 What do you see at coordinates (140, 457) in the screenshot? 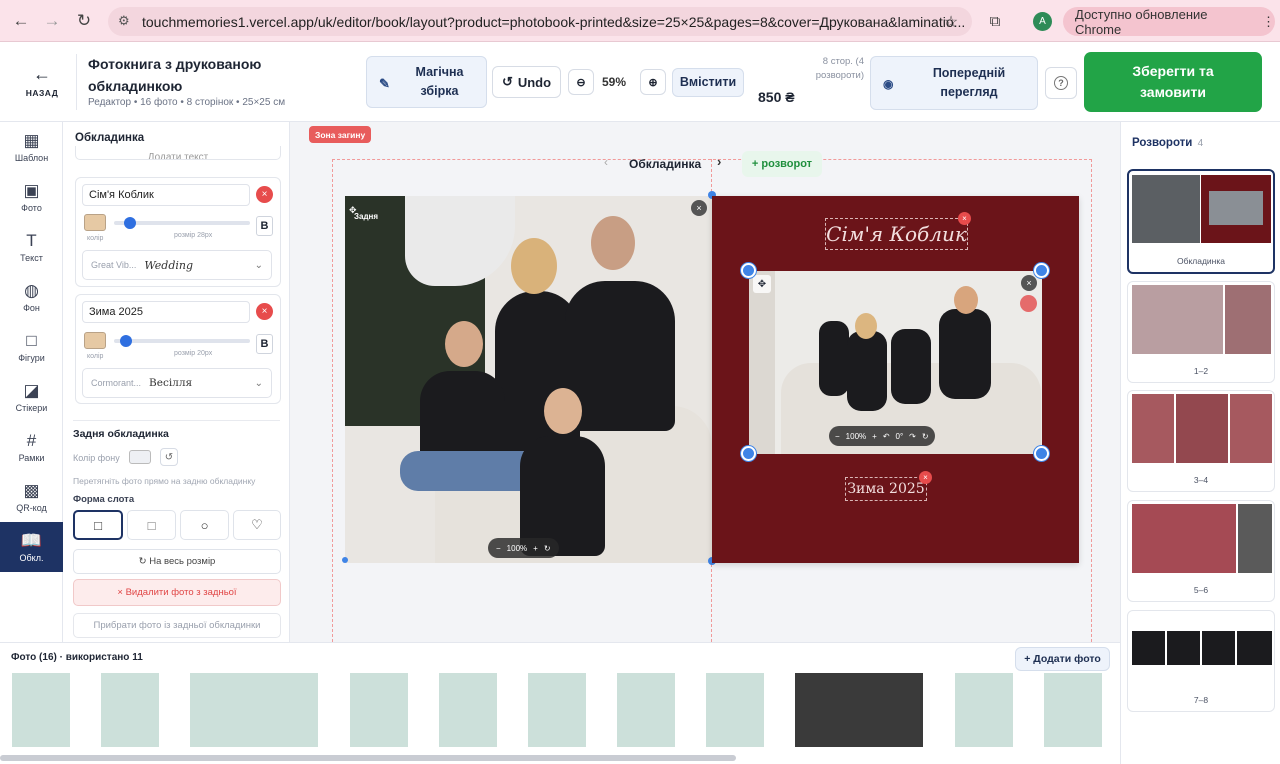
I see `back-bg-color-swatch` at bounding box center [140, 457].